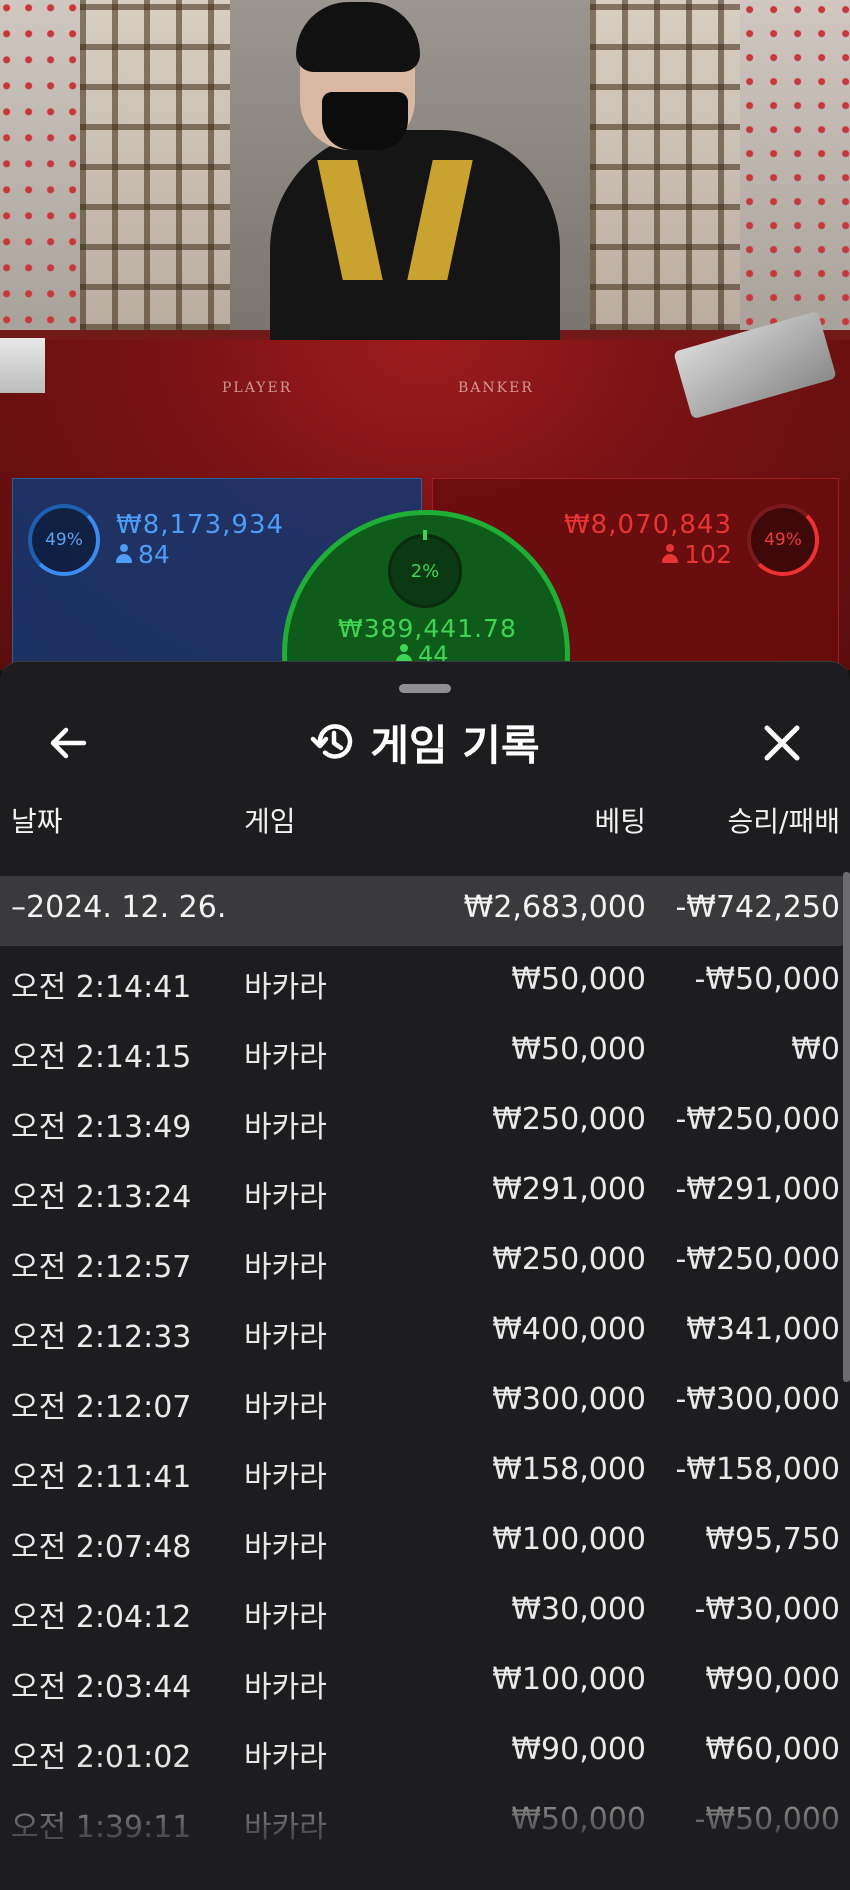  What do you see at coordinates (578, 1749) in the screenshot?
I see `row-bet: ₩90,000` at bounding box center [578, 1749].